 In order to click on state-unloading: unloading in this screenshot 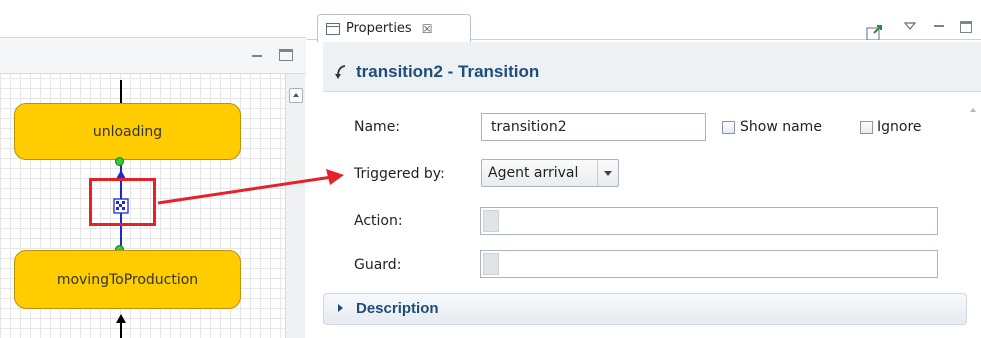, I will do `click(127, 131)`.